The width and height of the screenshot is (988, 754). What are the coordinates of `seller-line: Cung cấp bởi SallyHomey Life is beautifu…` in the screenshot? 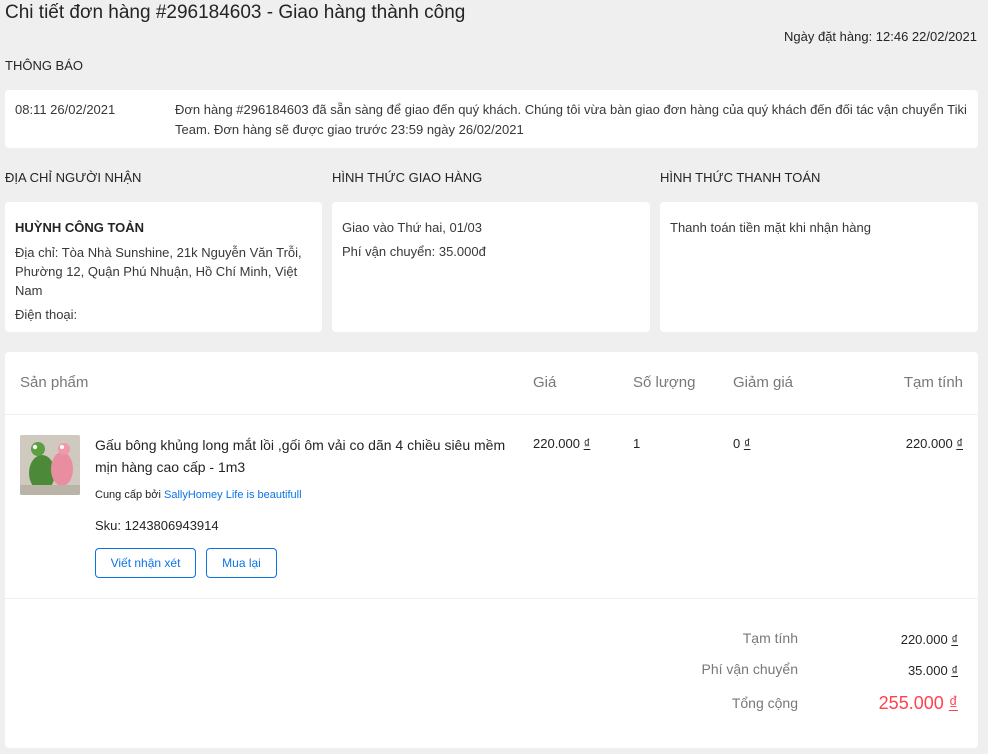 It's located at (198, 495).